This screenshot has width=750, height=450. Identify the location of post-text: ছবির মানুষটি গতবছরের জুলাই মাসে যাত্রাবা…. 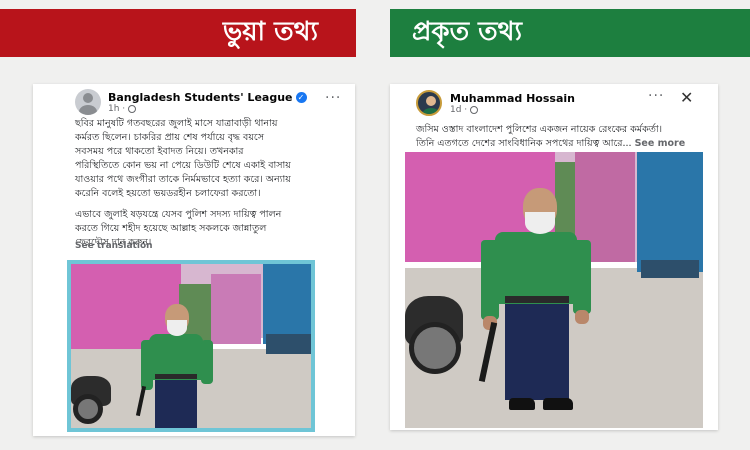
(211, 183).